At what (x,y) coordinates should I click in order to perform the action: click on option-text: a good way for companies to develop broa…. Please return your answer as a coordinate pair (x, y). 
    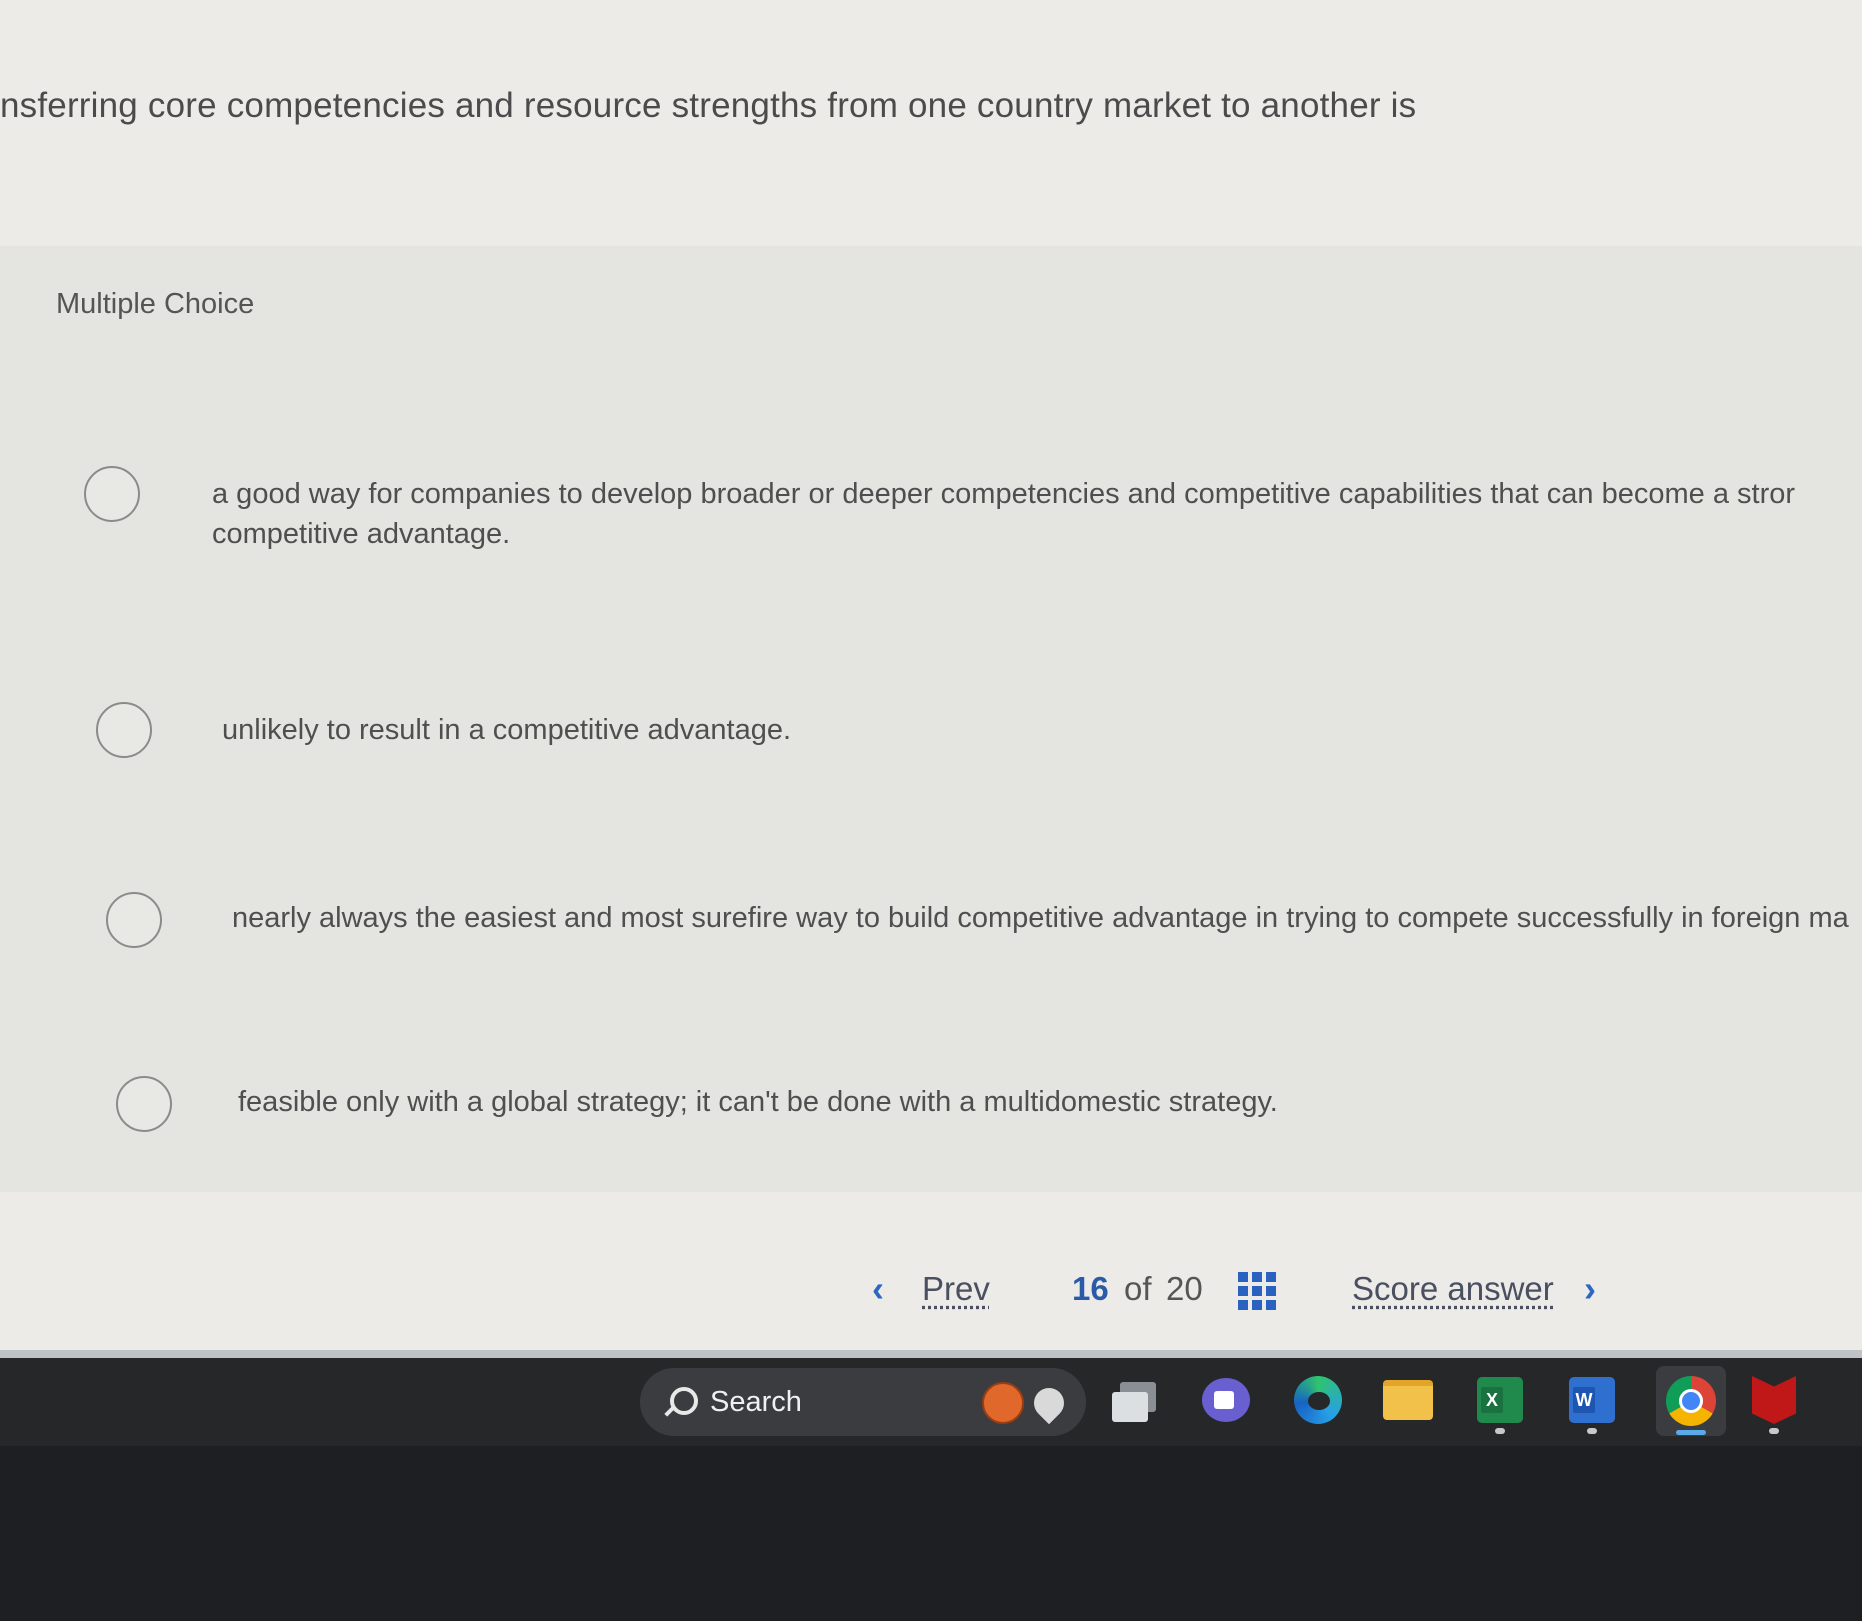
    Looking at the image, I should click on (1003, 514).